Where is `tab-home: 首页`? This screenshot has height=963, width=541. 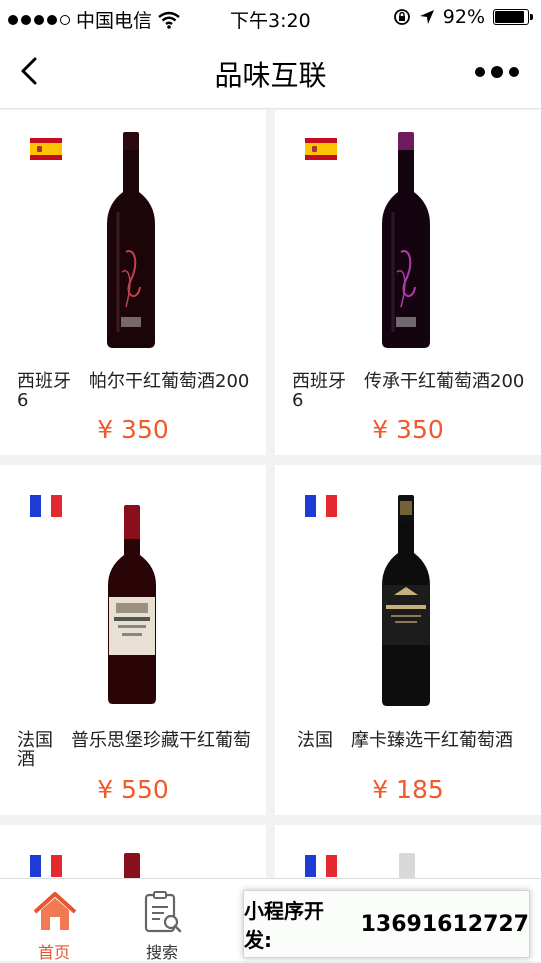
tab-home: 首页 is located at coordinates (54, 920).